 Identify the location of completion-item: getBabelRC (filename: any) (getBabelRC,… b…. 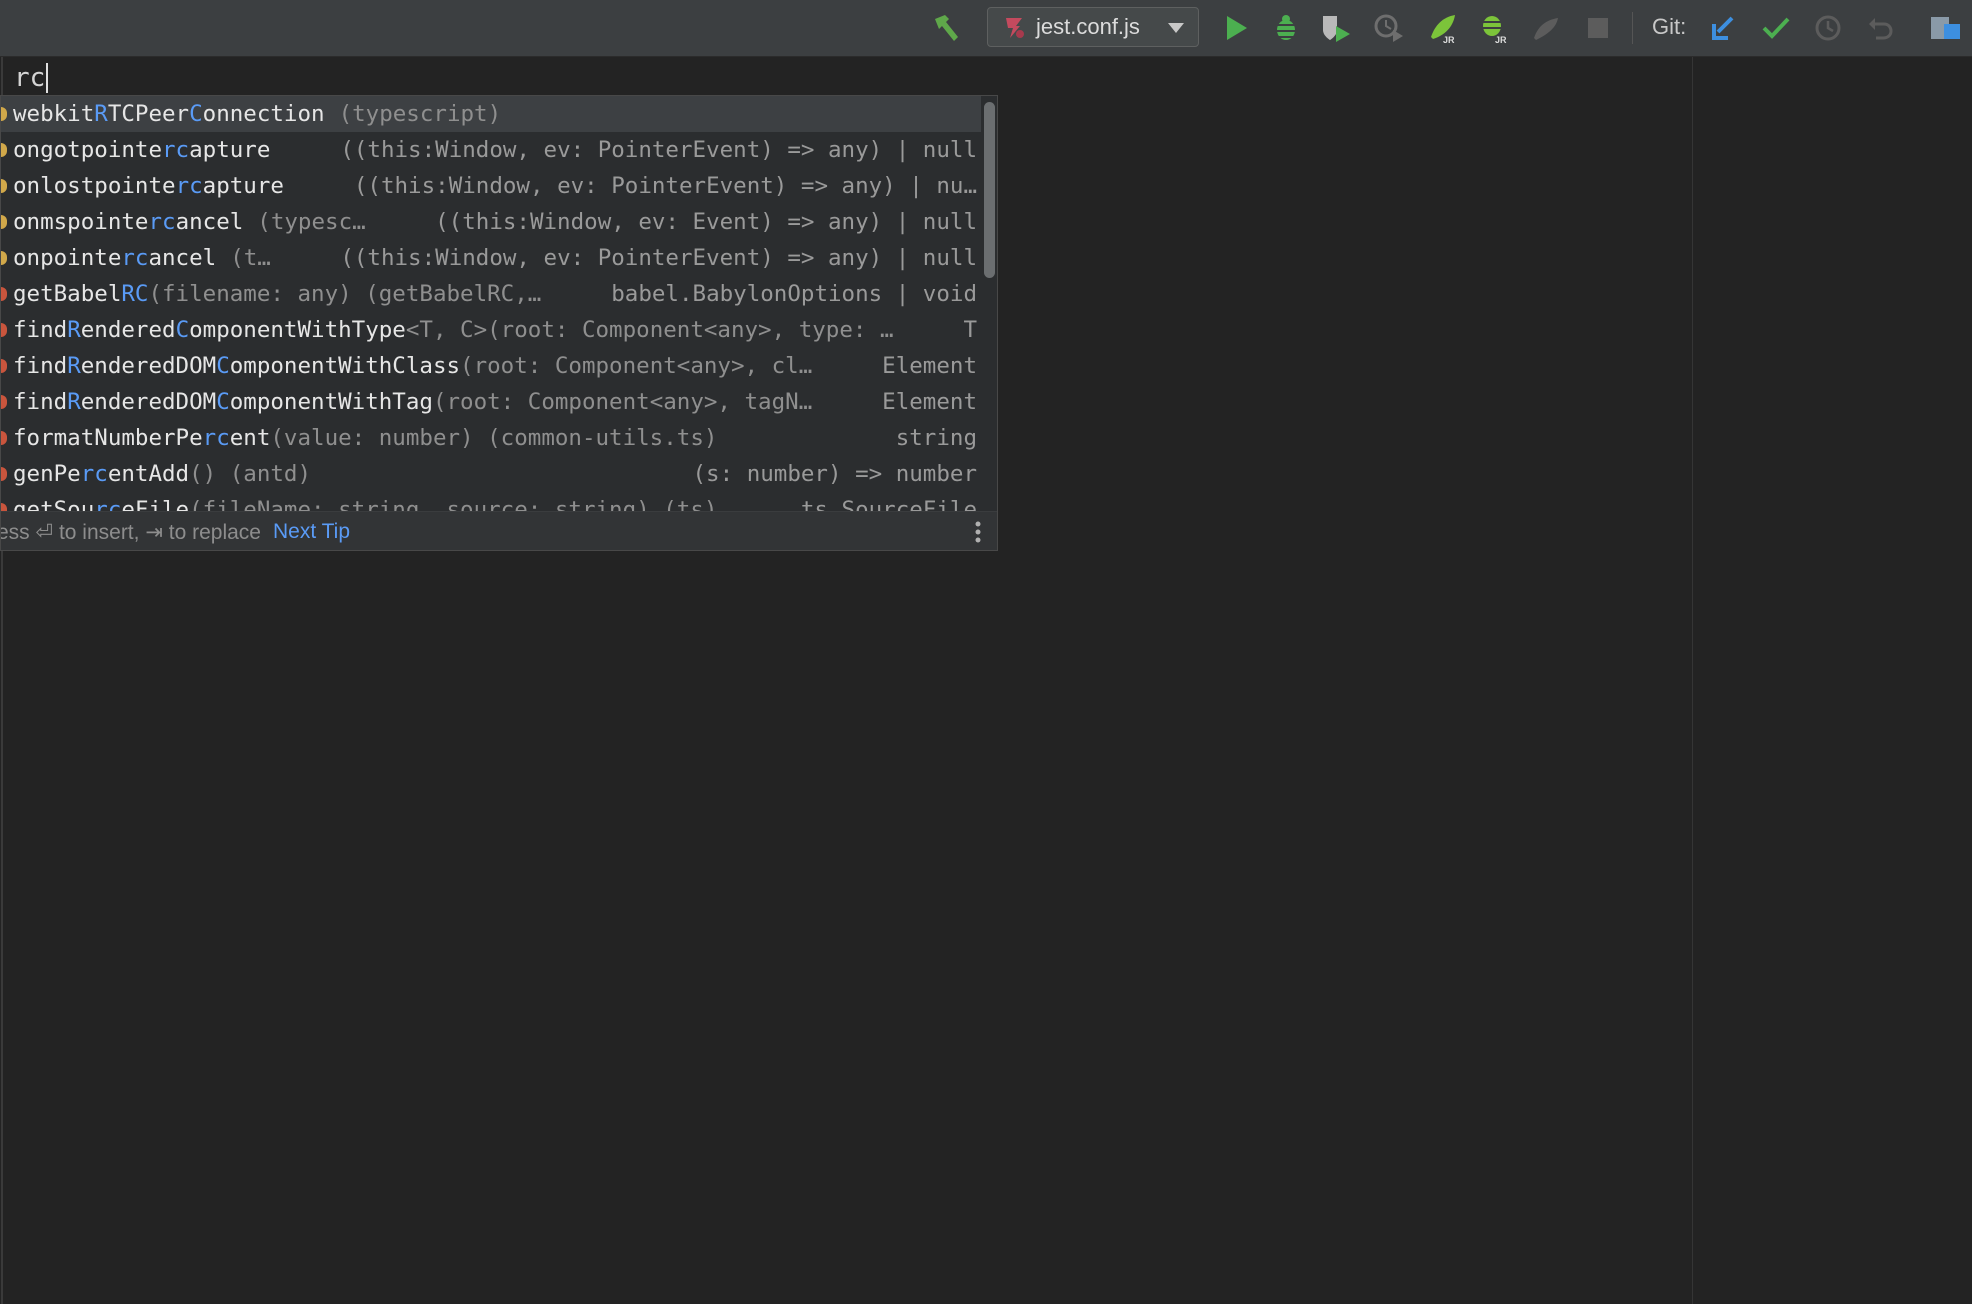
(491, 294).